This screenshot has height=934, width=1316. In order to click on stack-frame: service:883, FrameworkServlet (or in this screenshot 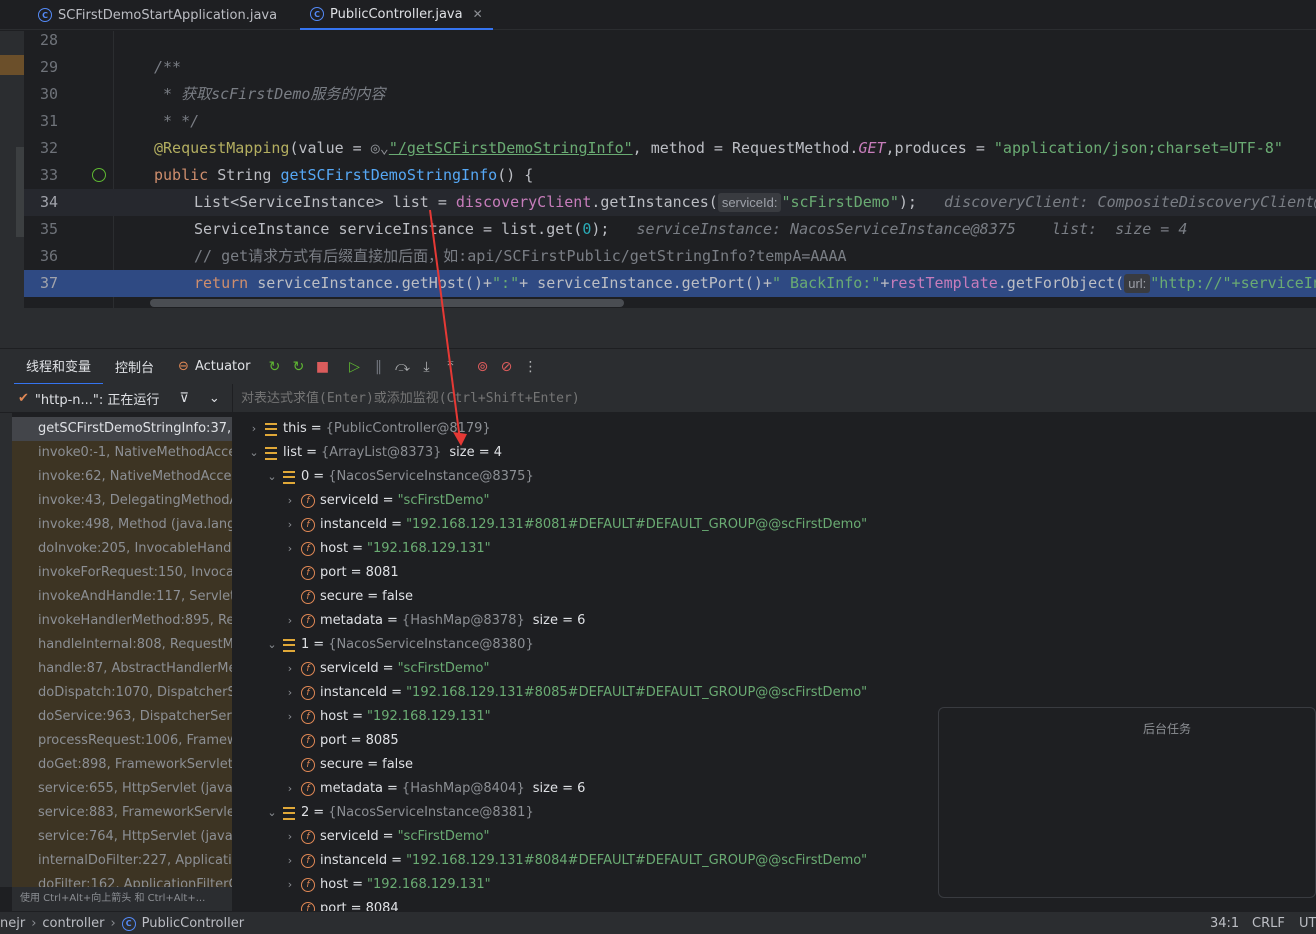, I will do `click(122, 813)`.